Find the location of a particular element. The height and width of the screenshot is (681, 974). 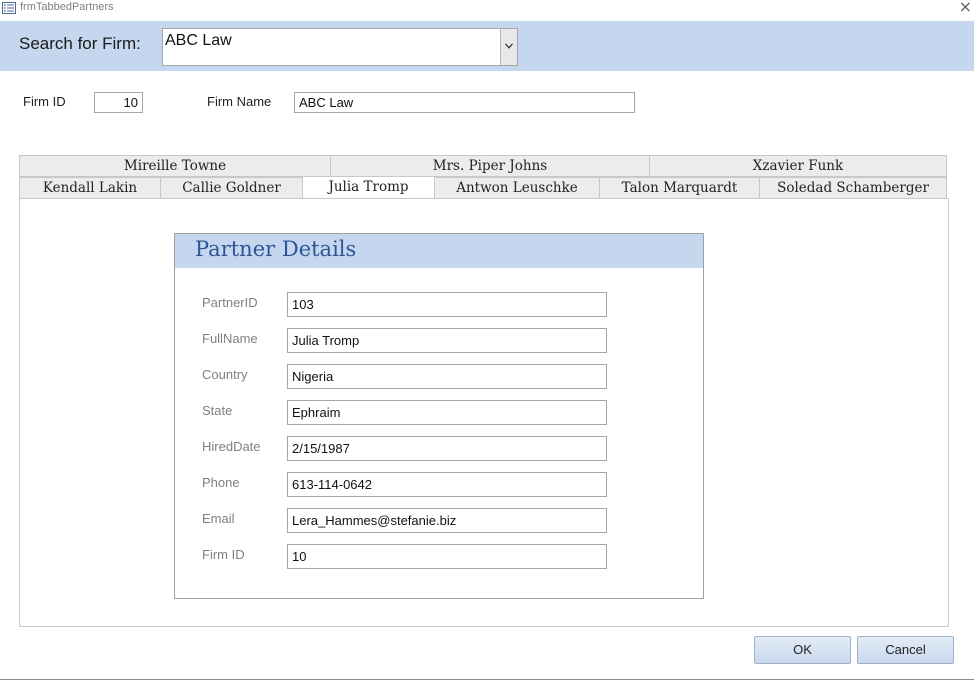

hireddate-field: 2/15/1987 is located at coordinates (447, 448).